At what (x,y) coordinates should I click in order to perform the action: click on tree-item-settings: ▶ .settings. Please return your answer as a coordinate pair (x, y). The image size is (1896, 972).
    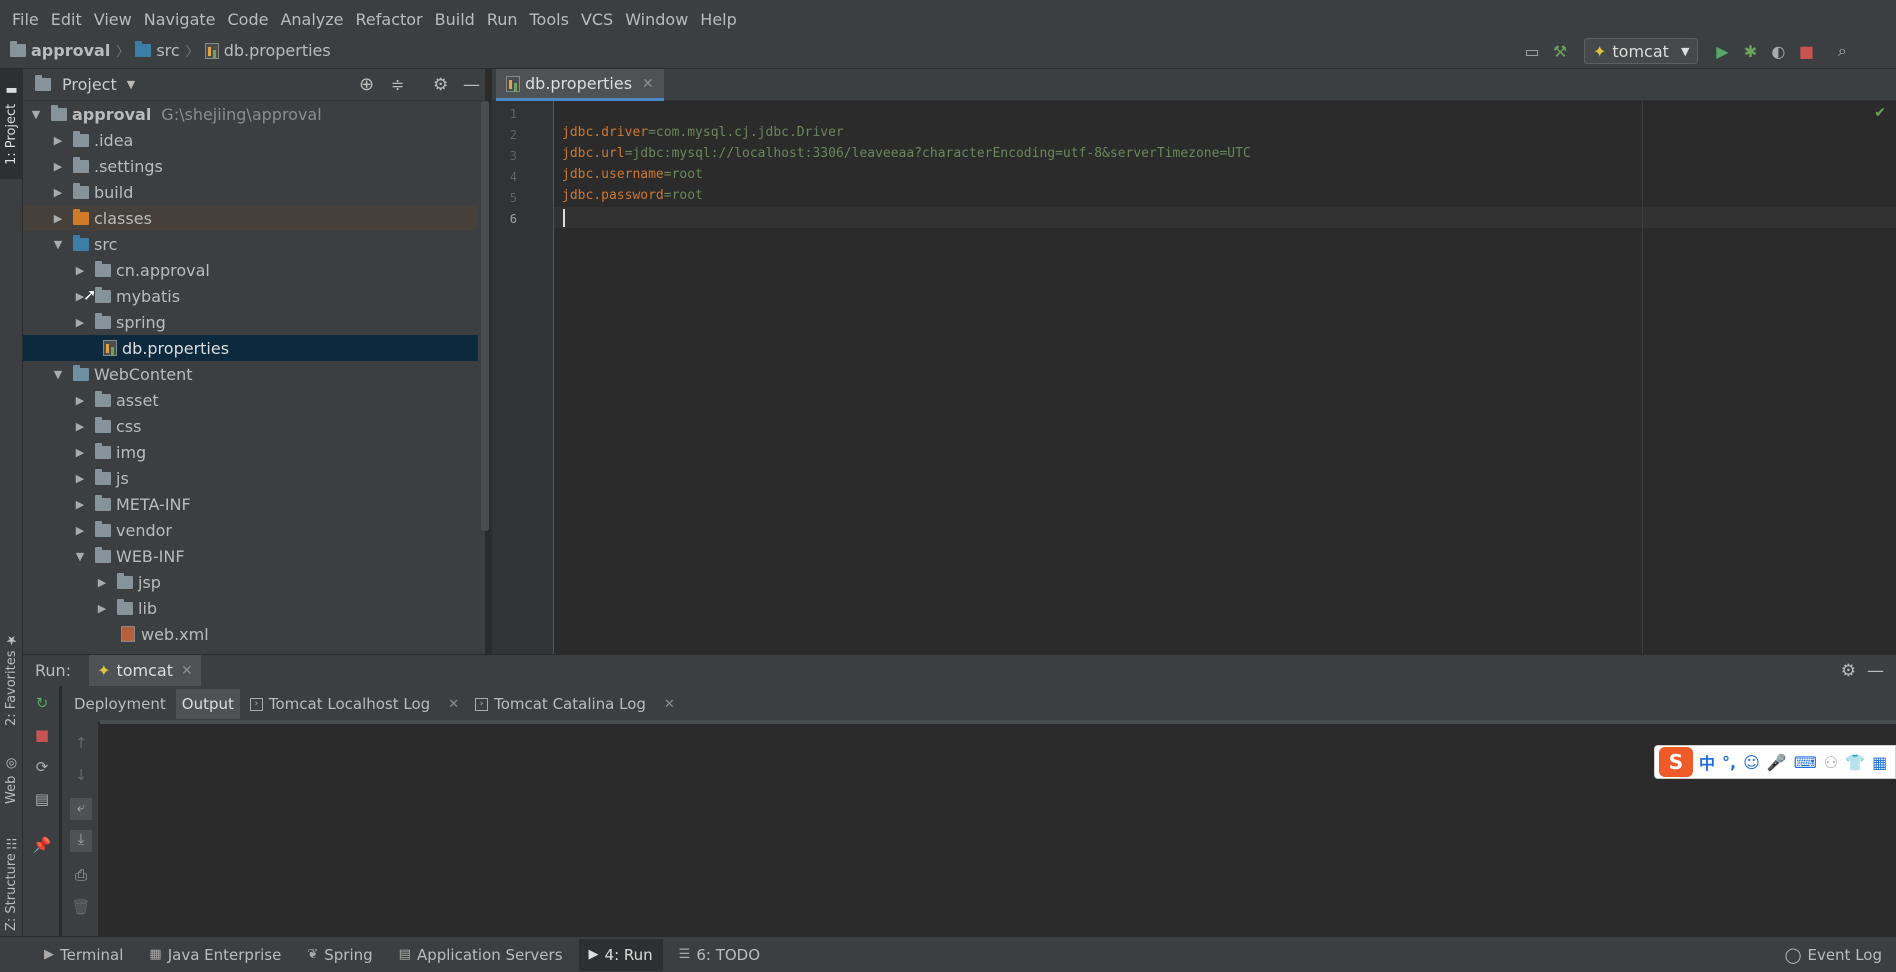
    Looking at the image, I should click on (250, 166).